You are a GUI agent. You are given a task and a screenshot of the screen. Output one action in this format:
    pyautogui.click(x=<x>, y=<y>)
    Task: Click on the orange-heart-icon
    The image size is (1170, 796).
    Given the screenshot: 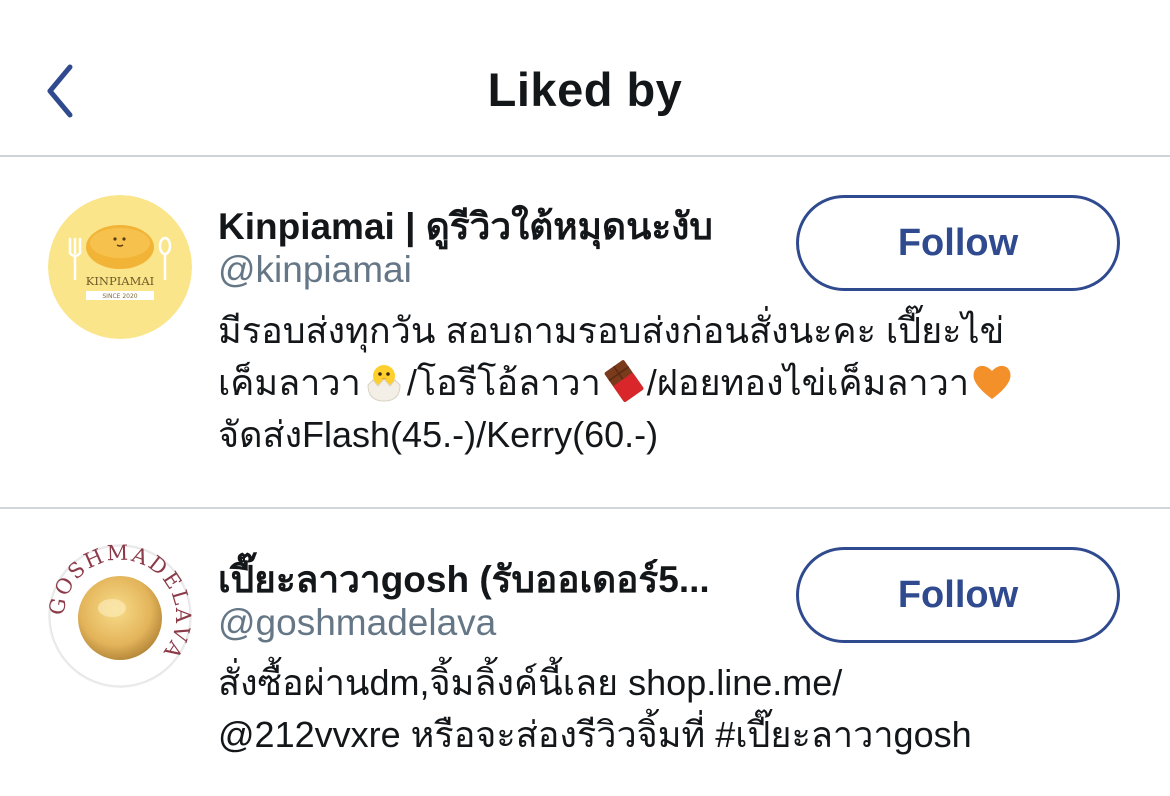 What is the action you would take?
    pyautogui.click(x=992, y=383)
    